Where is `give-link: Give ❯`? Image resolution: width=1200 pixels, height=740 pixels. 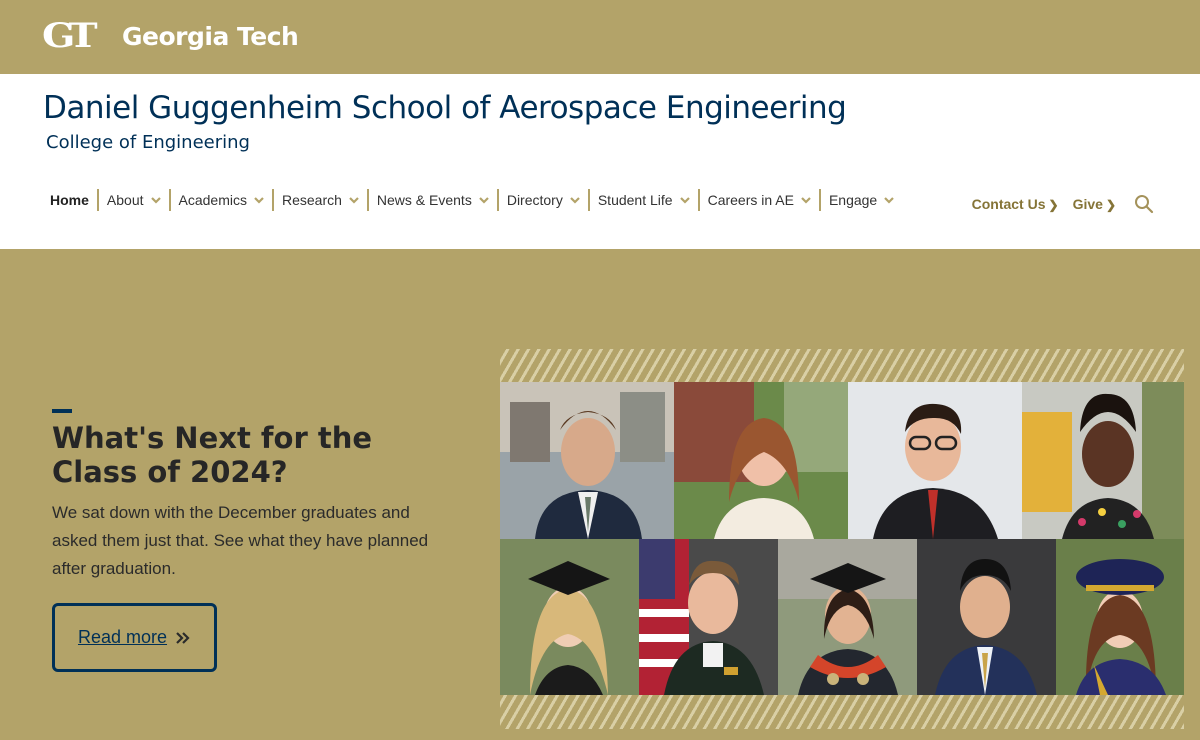 give-link: Give ❯ is located at coordinates (1094, 204).